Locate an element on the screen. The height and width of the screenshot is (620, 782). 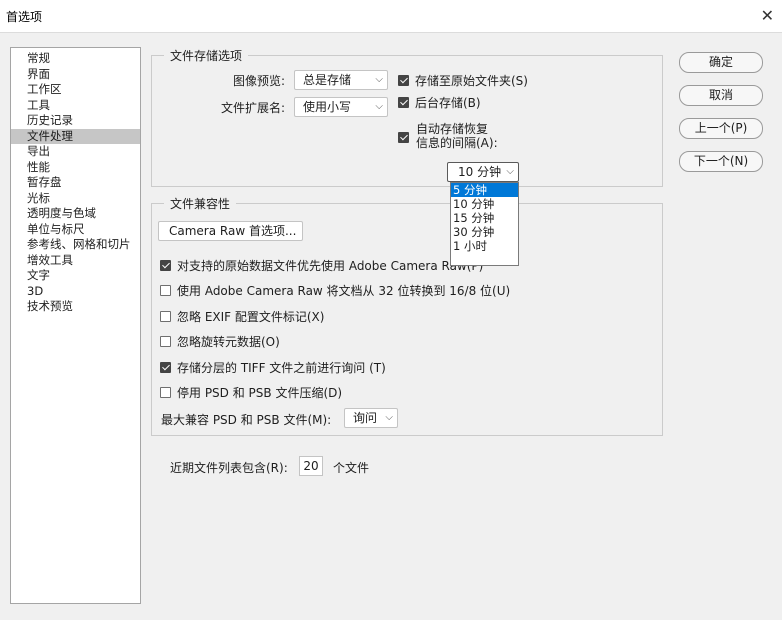
max-compat-select: 询问 ⌵ is located at coordinates (371, 418).